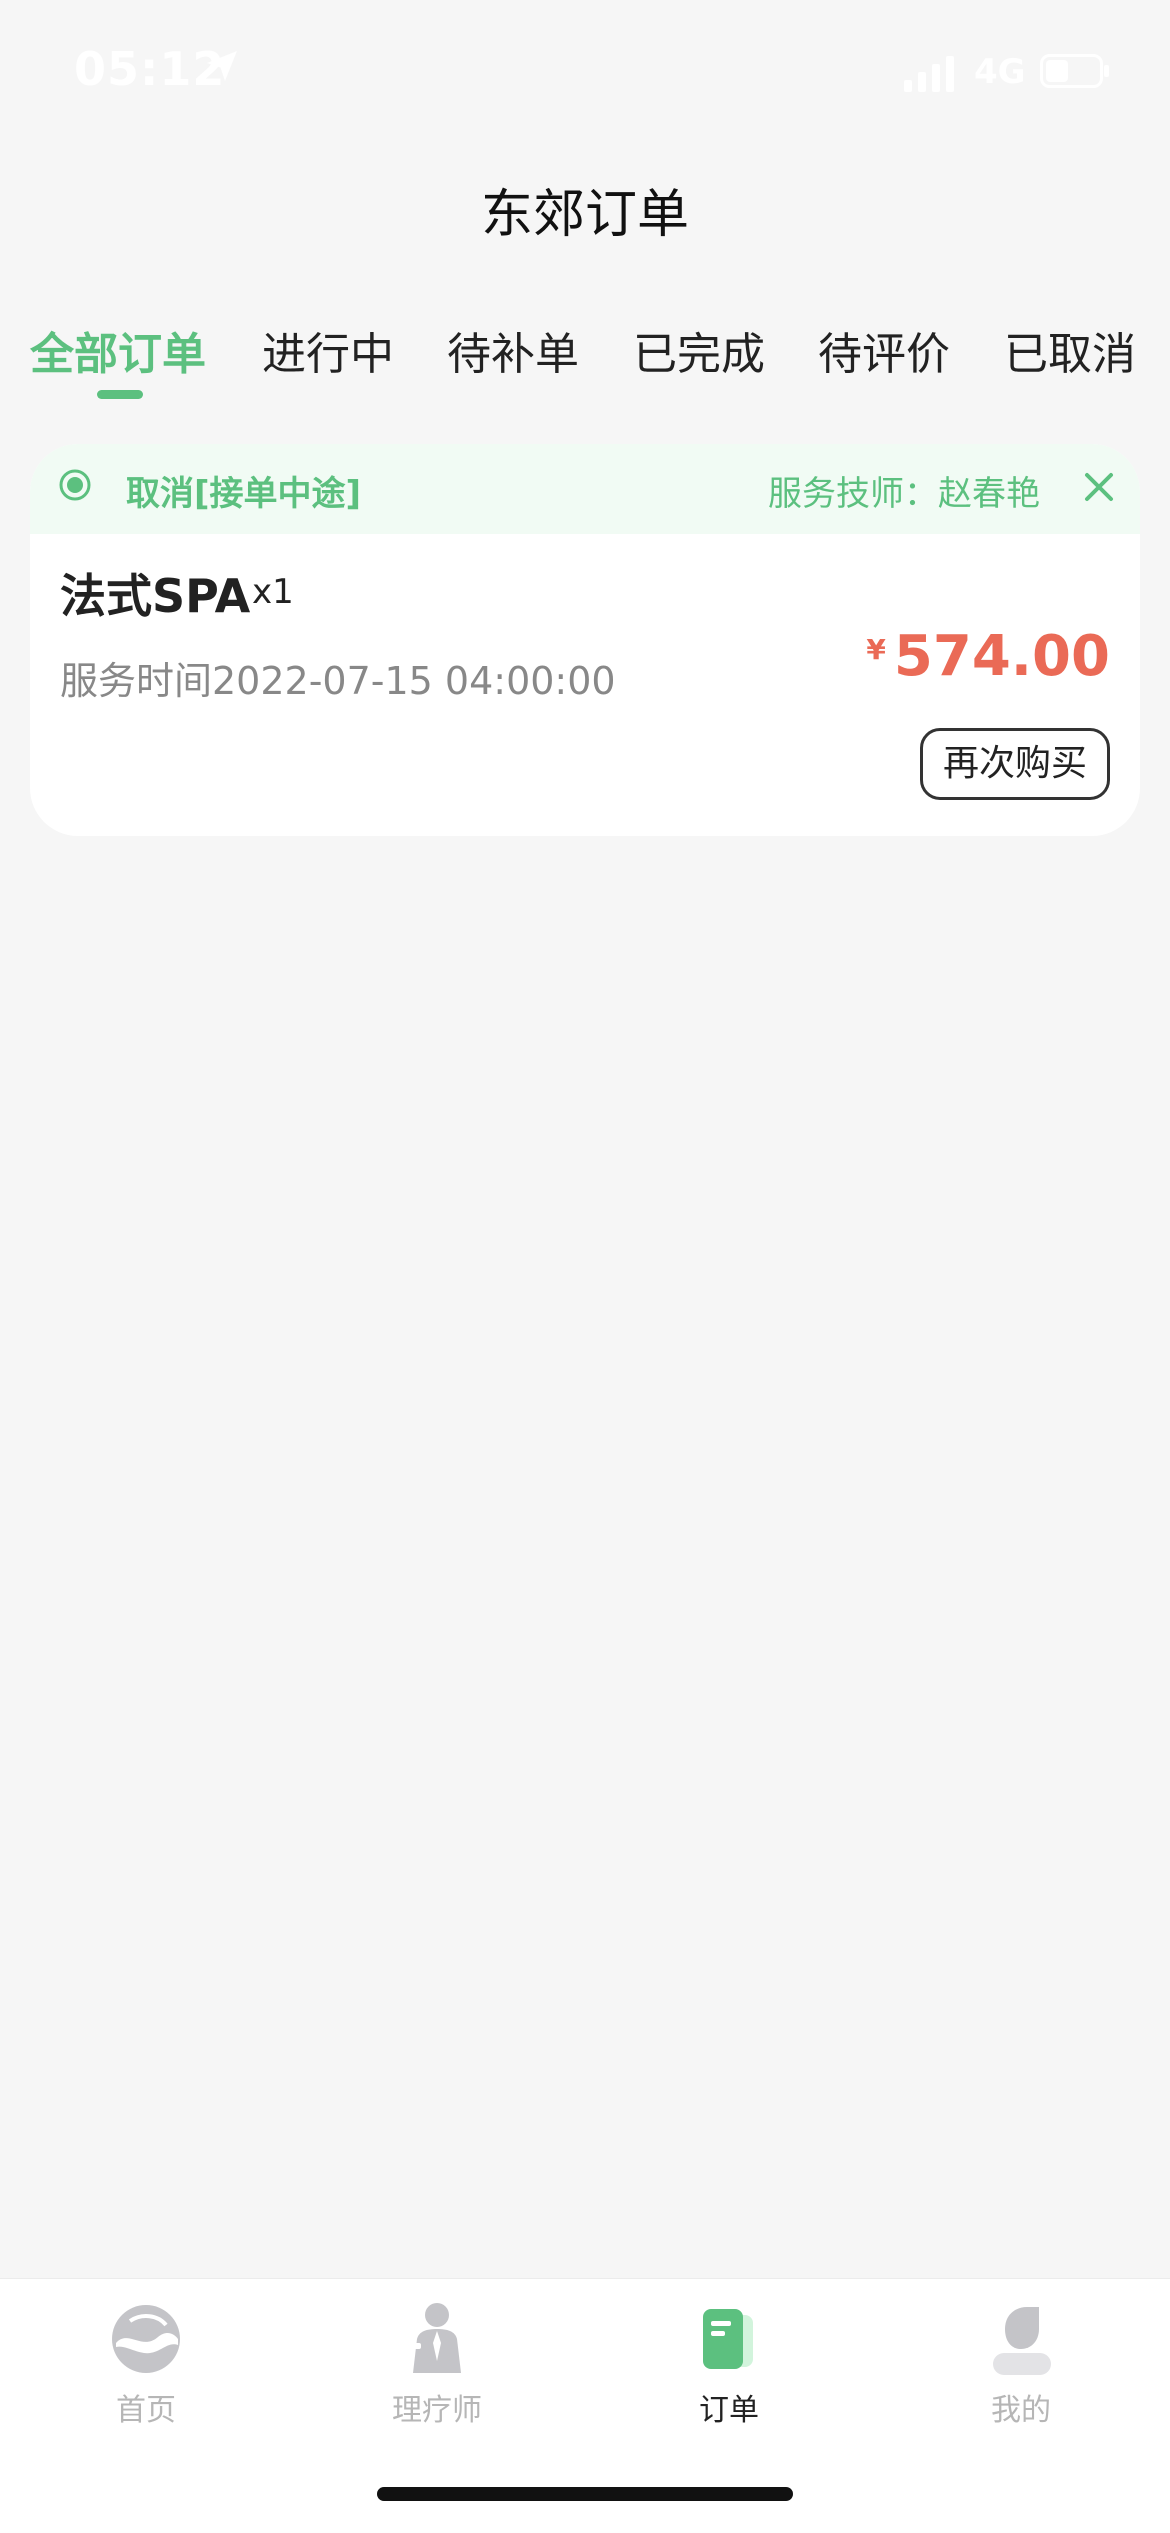 The height and width of the screenshot is (2533, 1170). I want to click on nav-label-orders: 订单, so click(729, 2410).